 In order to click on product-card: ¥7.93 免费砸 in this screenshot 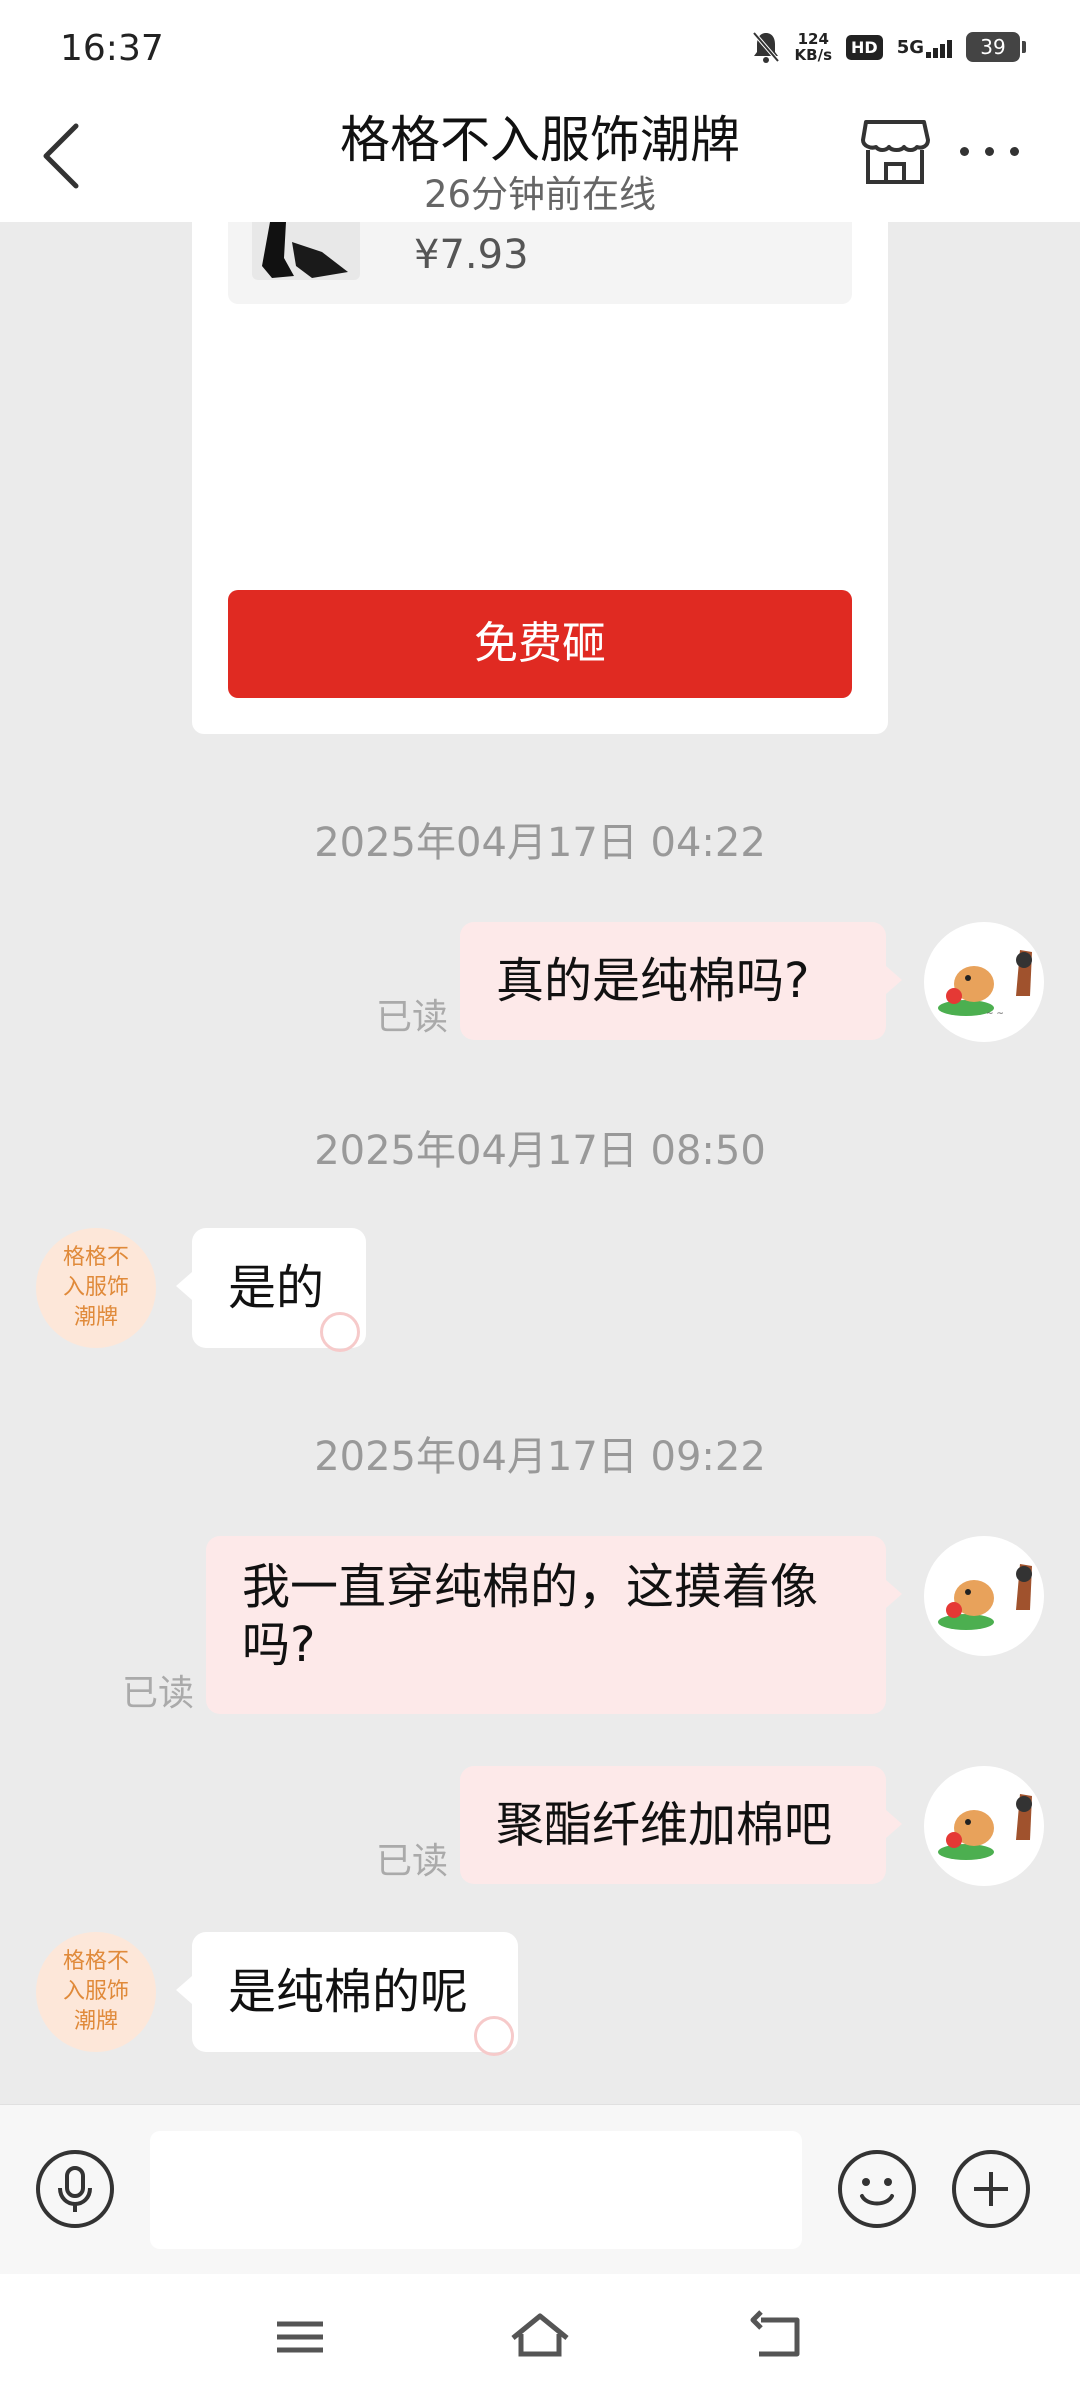, I will do `click(540, 478)`.